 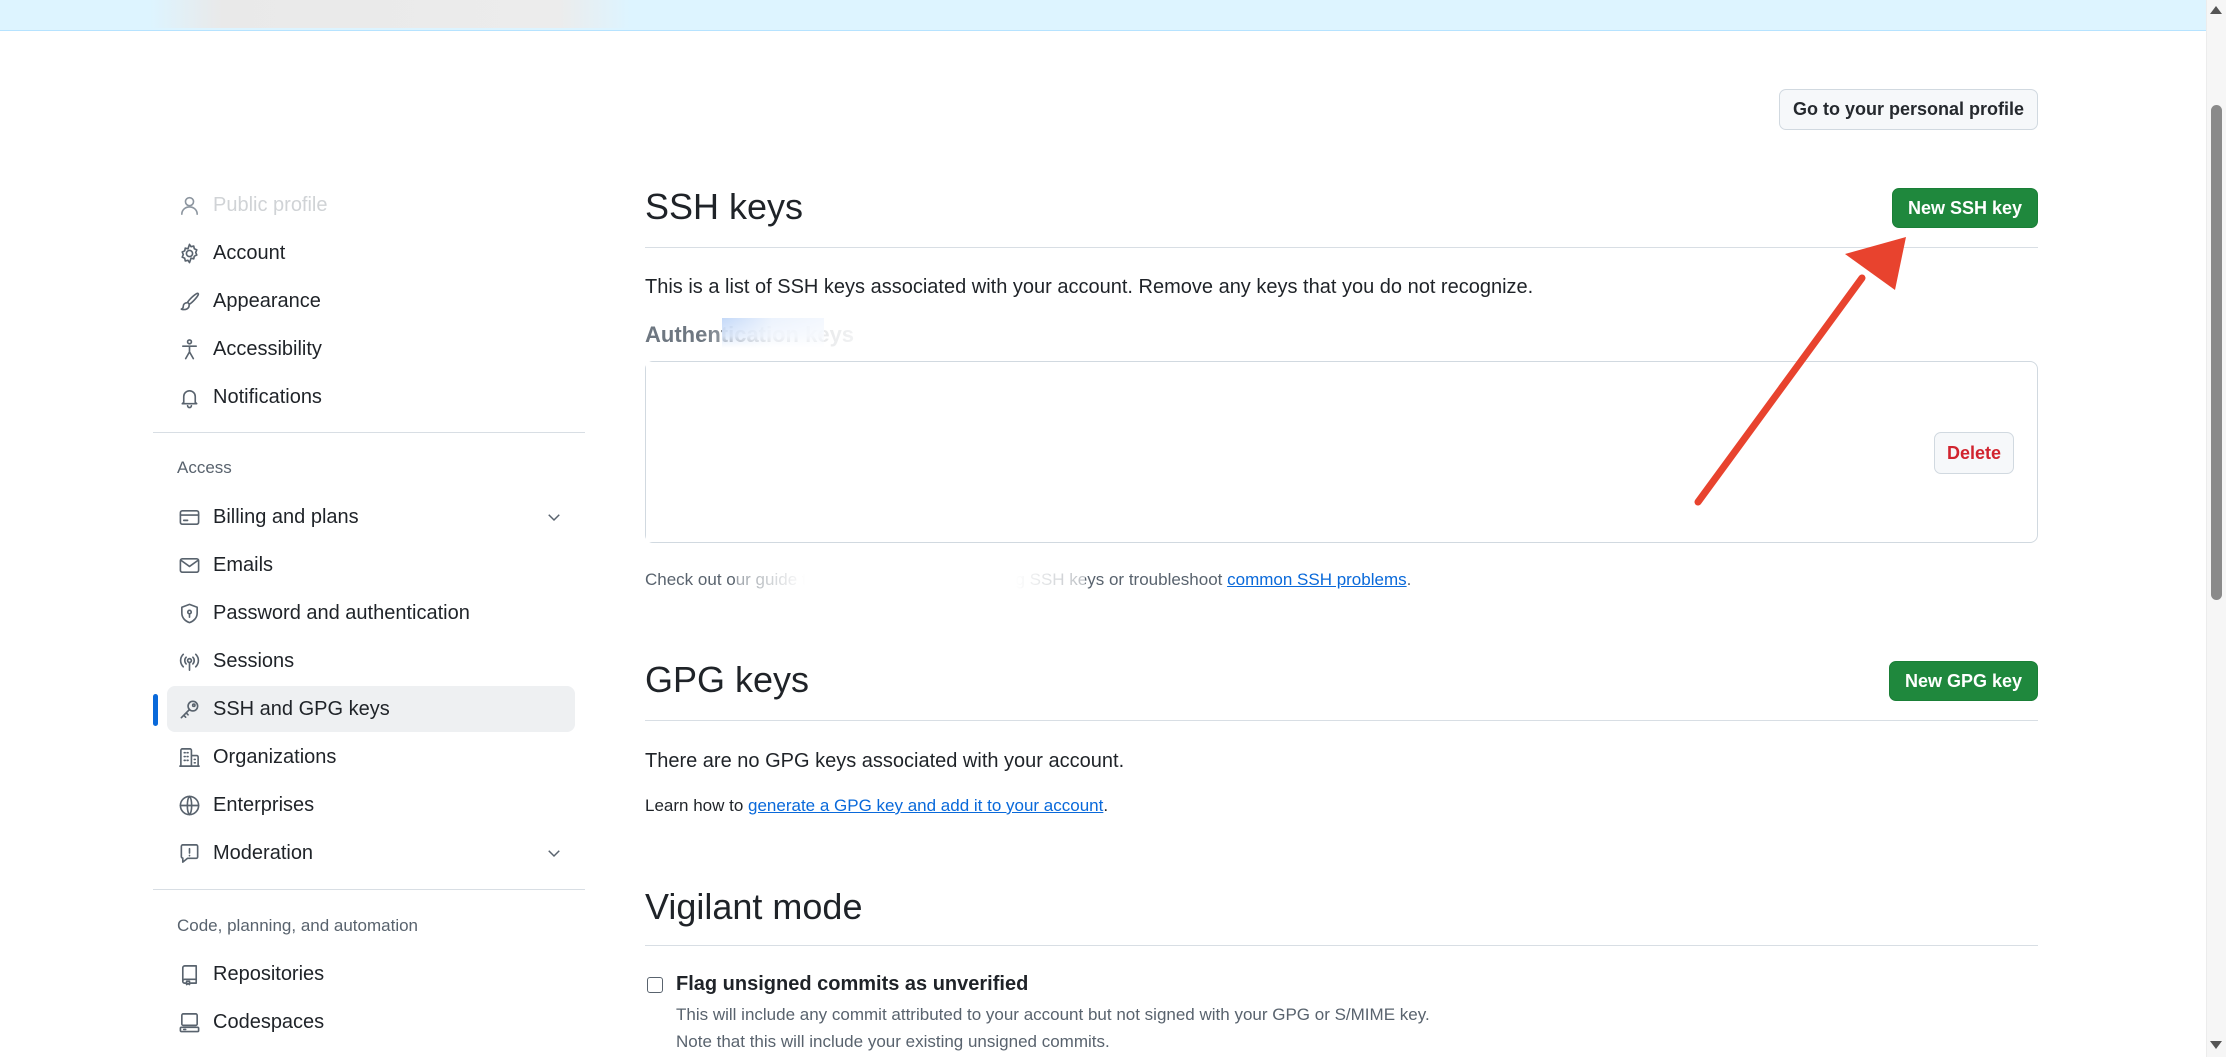 I want to click on sidebar-item-ssh-gpg-keys: SSH and GPG keys, so click(x=364, y=709).